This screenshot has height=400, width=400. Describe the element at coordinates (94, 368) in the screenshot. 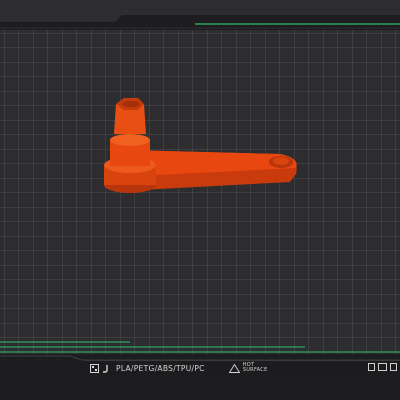

I see `printer-logo-icon` at that location.